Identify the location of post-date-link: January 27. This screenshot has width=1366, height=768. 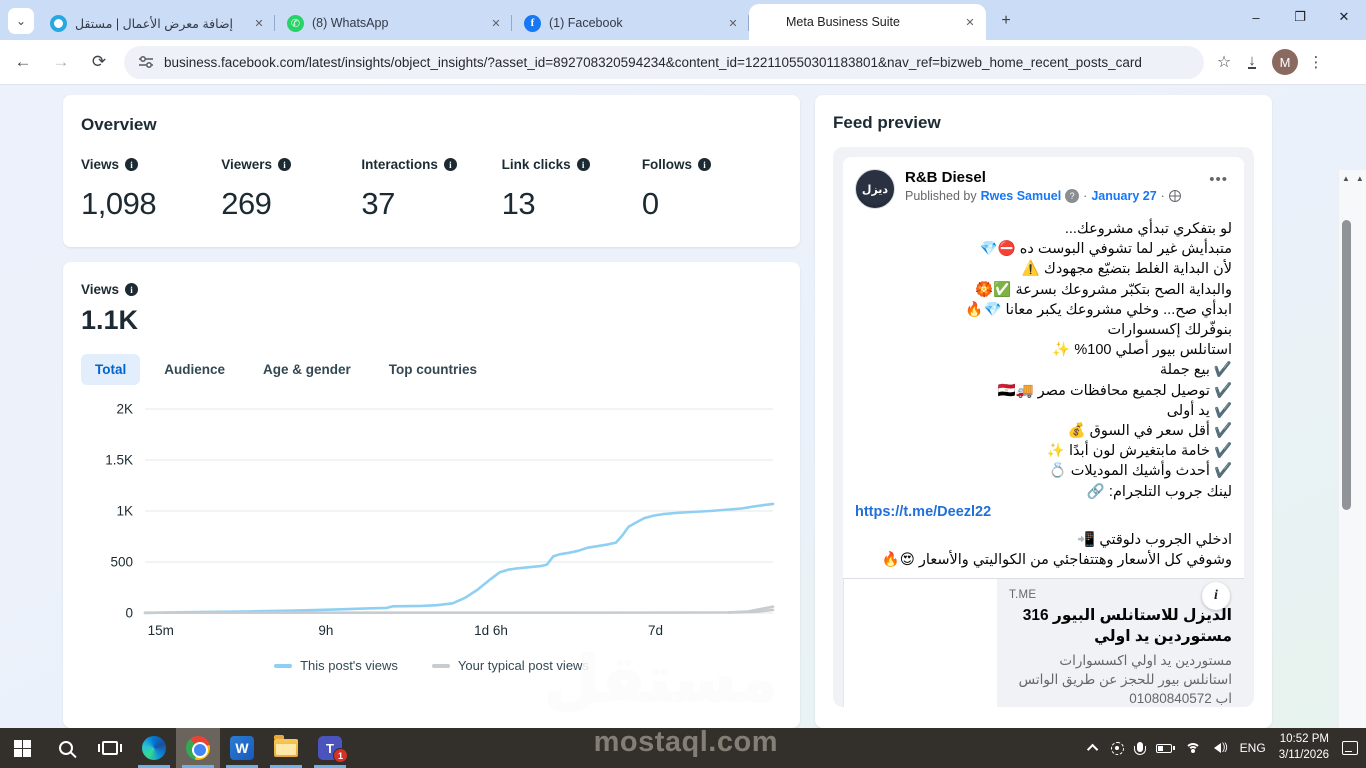
(1123, 196).